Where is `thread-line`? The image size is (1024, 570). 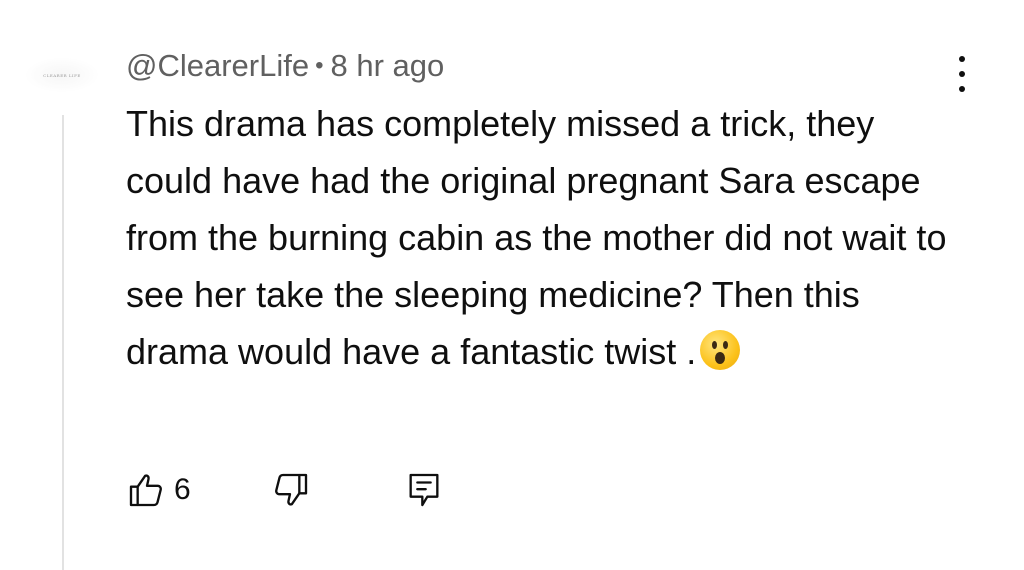 thread-line is located at coordinates (63, 342).